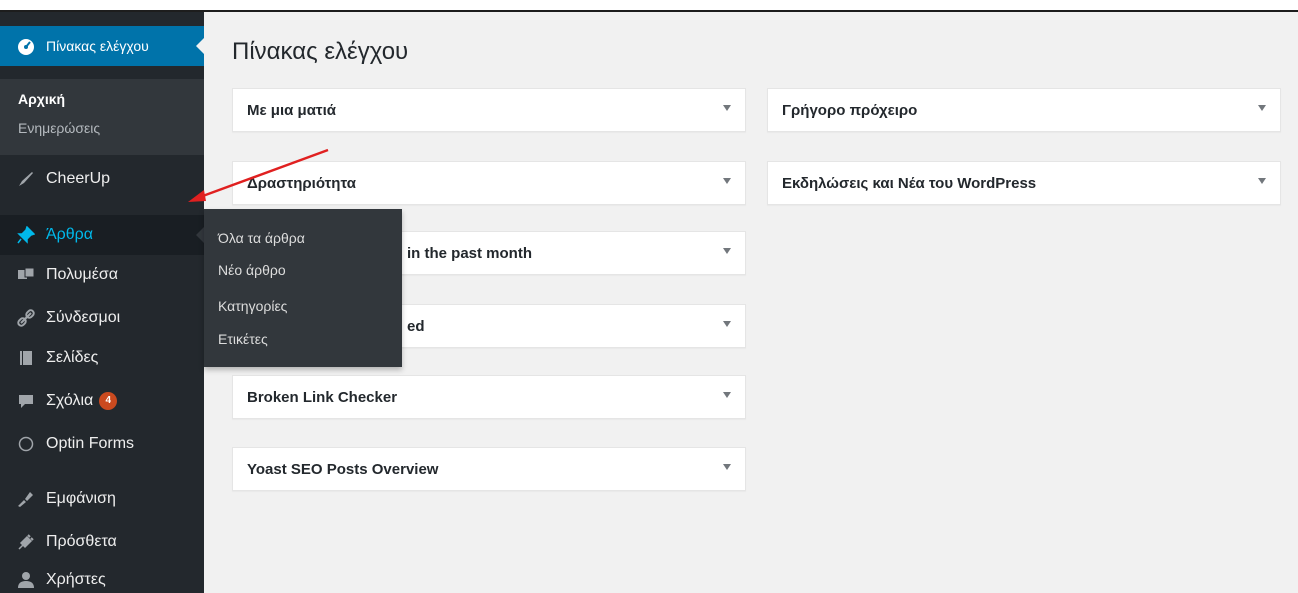  What do you see at coordinates (83, 317) in the screenshot?
I see `sidebar-item-label: Σύνδεσμοι` at bounding box center [83, 317].